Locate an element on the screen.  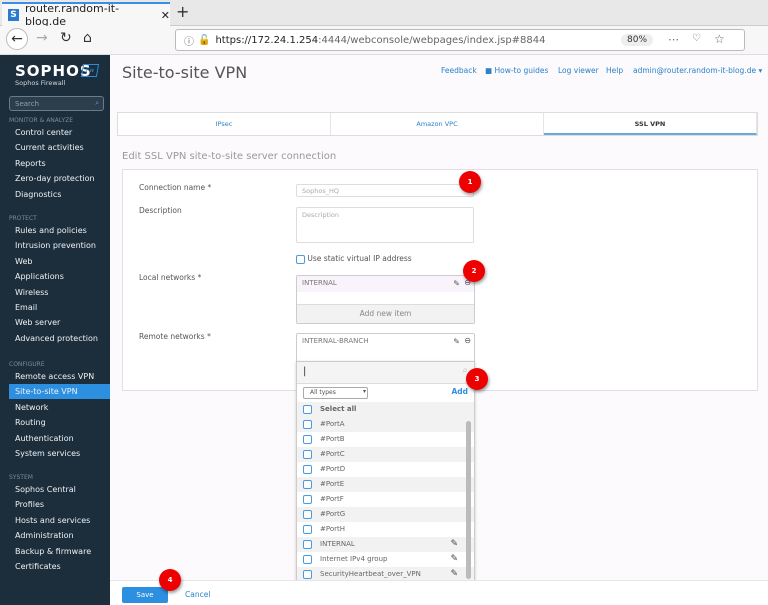
network-option: #PortA is located at coordinates (385, 424).